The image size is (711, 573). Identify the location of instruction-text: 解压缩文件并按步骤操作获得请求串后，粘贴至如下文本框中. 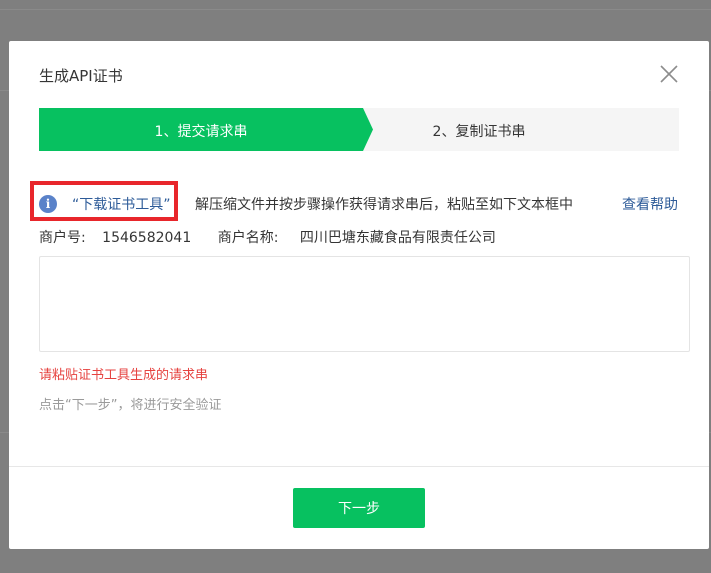
(384, 205).